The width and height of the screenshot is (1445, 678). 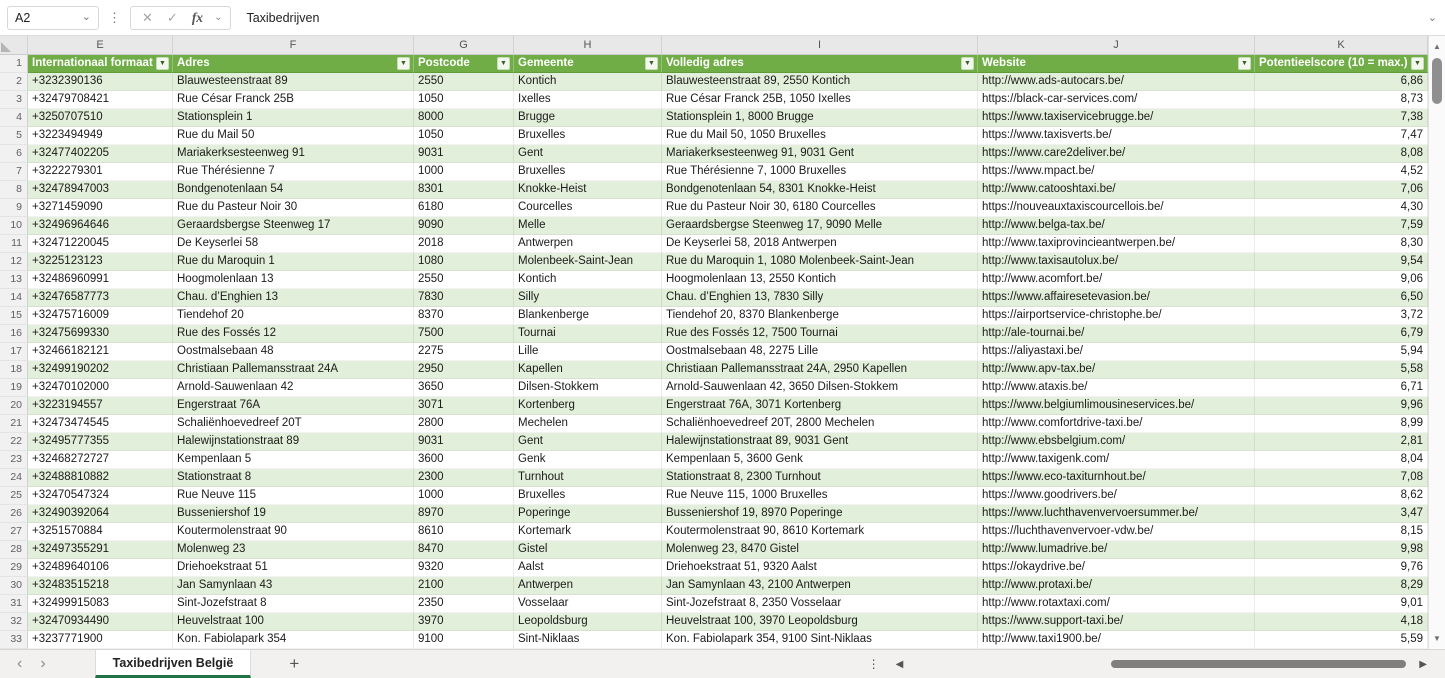 What do you see at coordinates (1341, 190) in the screenshot?
I see `cell: 7,06` at bounding box center [1341, 190].